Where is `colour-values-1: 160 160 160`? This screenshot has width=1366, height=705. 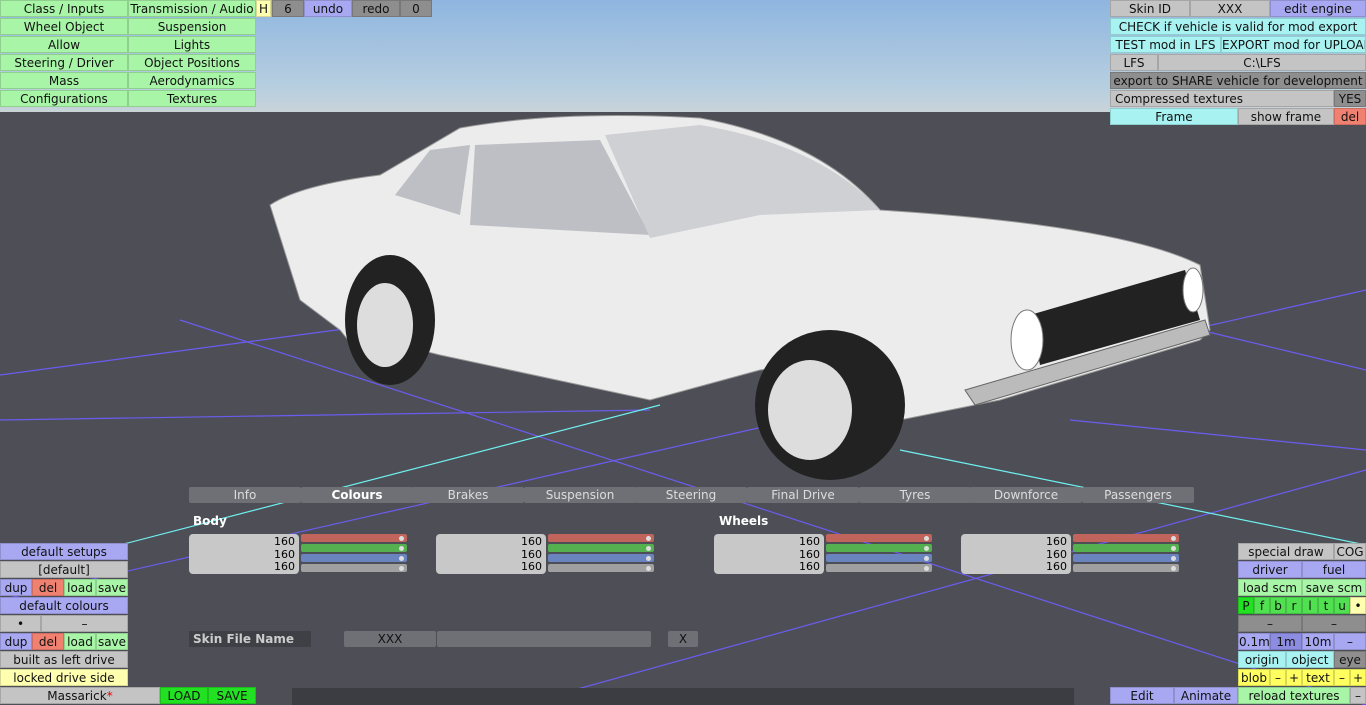 colour-values-1: 160 160 160 is located at coordinates (491, 554).